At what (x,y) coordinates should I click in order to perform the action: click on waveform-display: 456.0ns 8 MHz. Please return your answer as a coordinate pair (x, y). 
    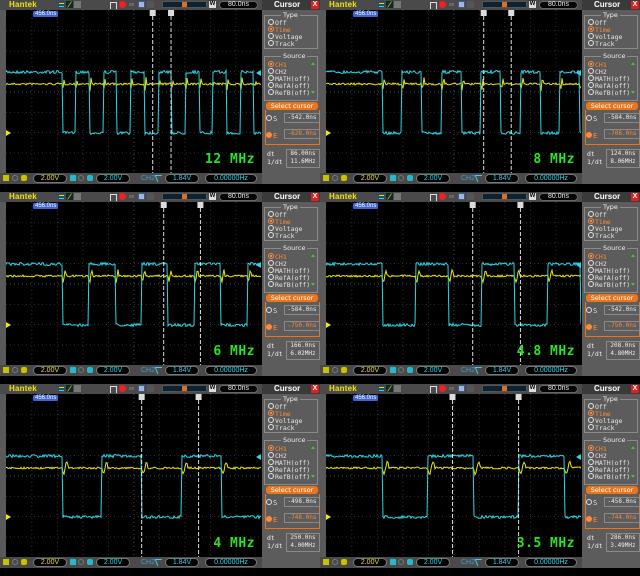
    Looking at the image, I should click on (453, 91).